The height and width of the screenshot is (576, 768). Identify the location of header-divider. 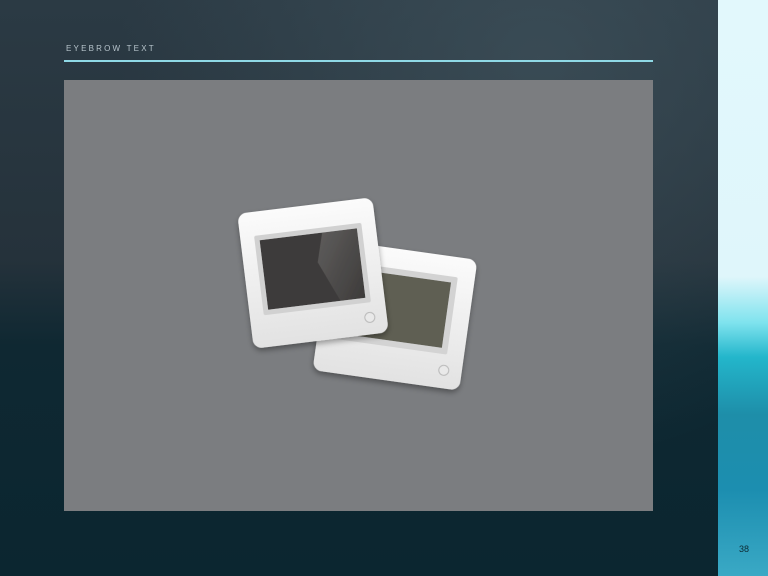
(358, 61).